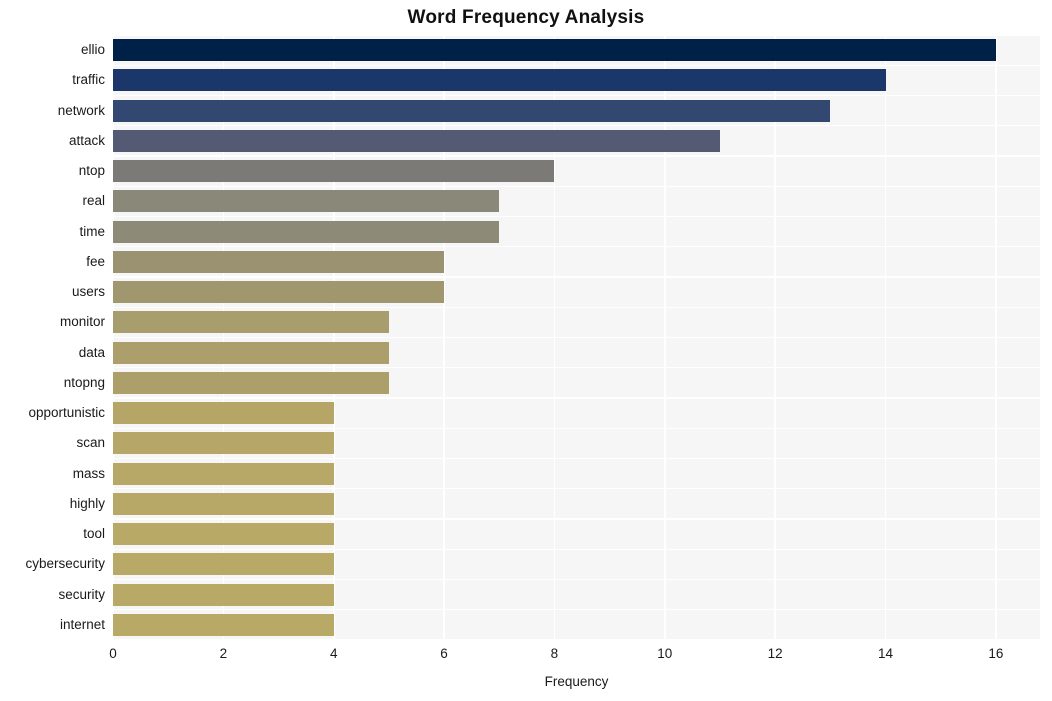 This screenshot has width=1052, height=701. Describe the element at coordinates (81, 110) in the screenshot. I see `y-tick-label-network: network` at that location.